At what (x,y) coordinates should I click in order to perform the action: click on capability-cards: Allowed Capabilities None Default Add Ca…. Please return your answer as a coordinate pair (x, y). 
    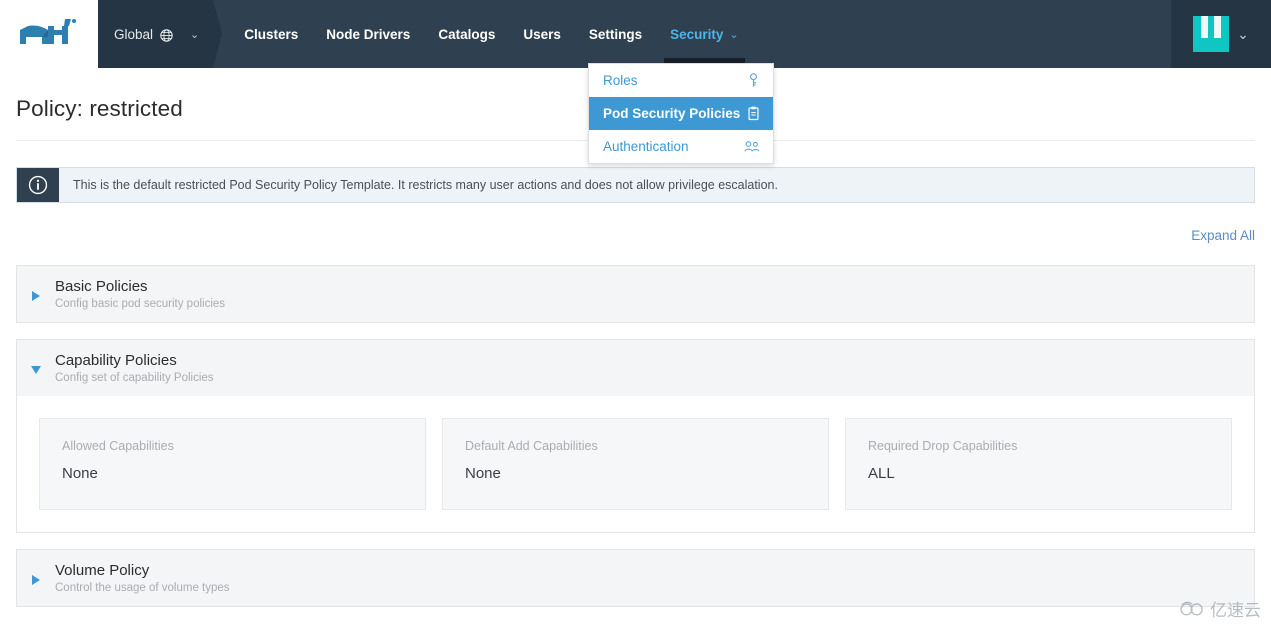
    Looking at the image, I should click on (635, 464).